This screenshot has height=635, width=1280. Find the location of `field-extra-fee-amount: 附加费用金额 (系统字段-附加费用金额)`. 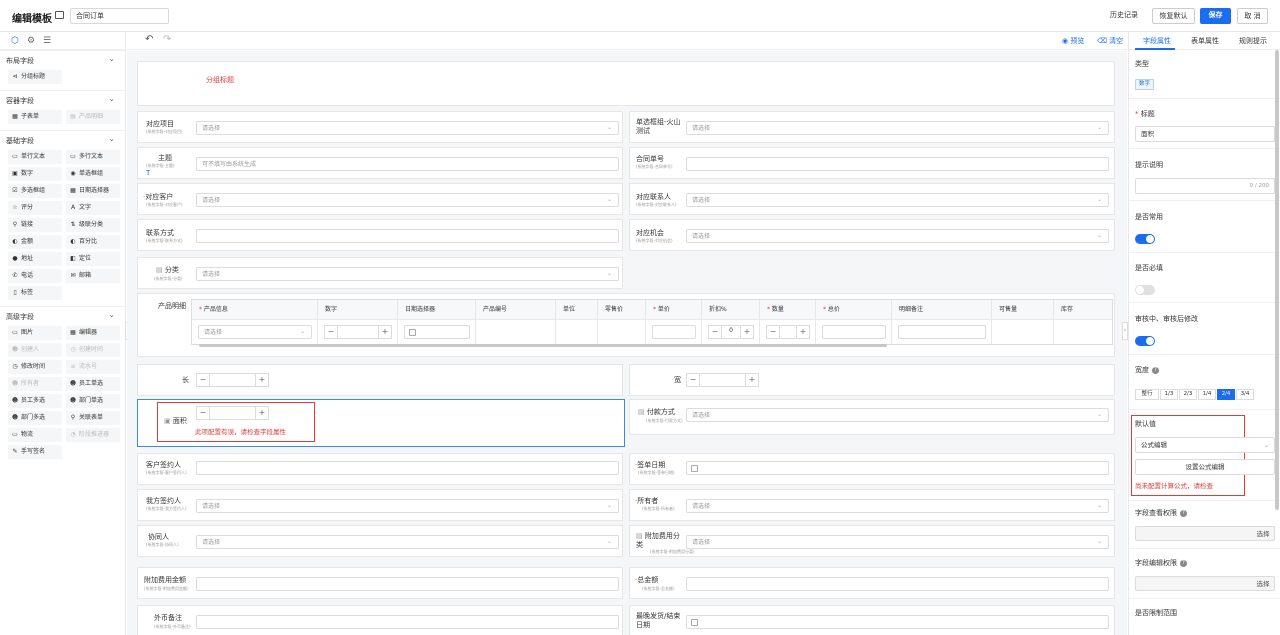

field-extra-fee-amount: 附加费用金额 (系统字段-附加费用金额) is located at coordinates (380, 583).